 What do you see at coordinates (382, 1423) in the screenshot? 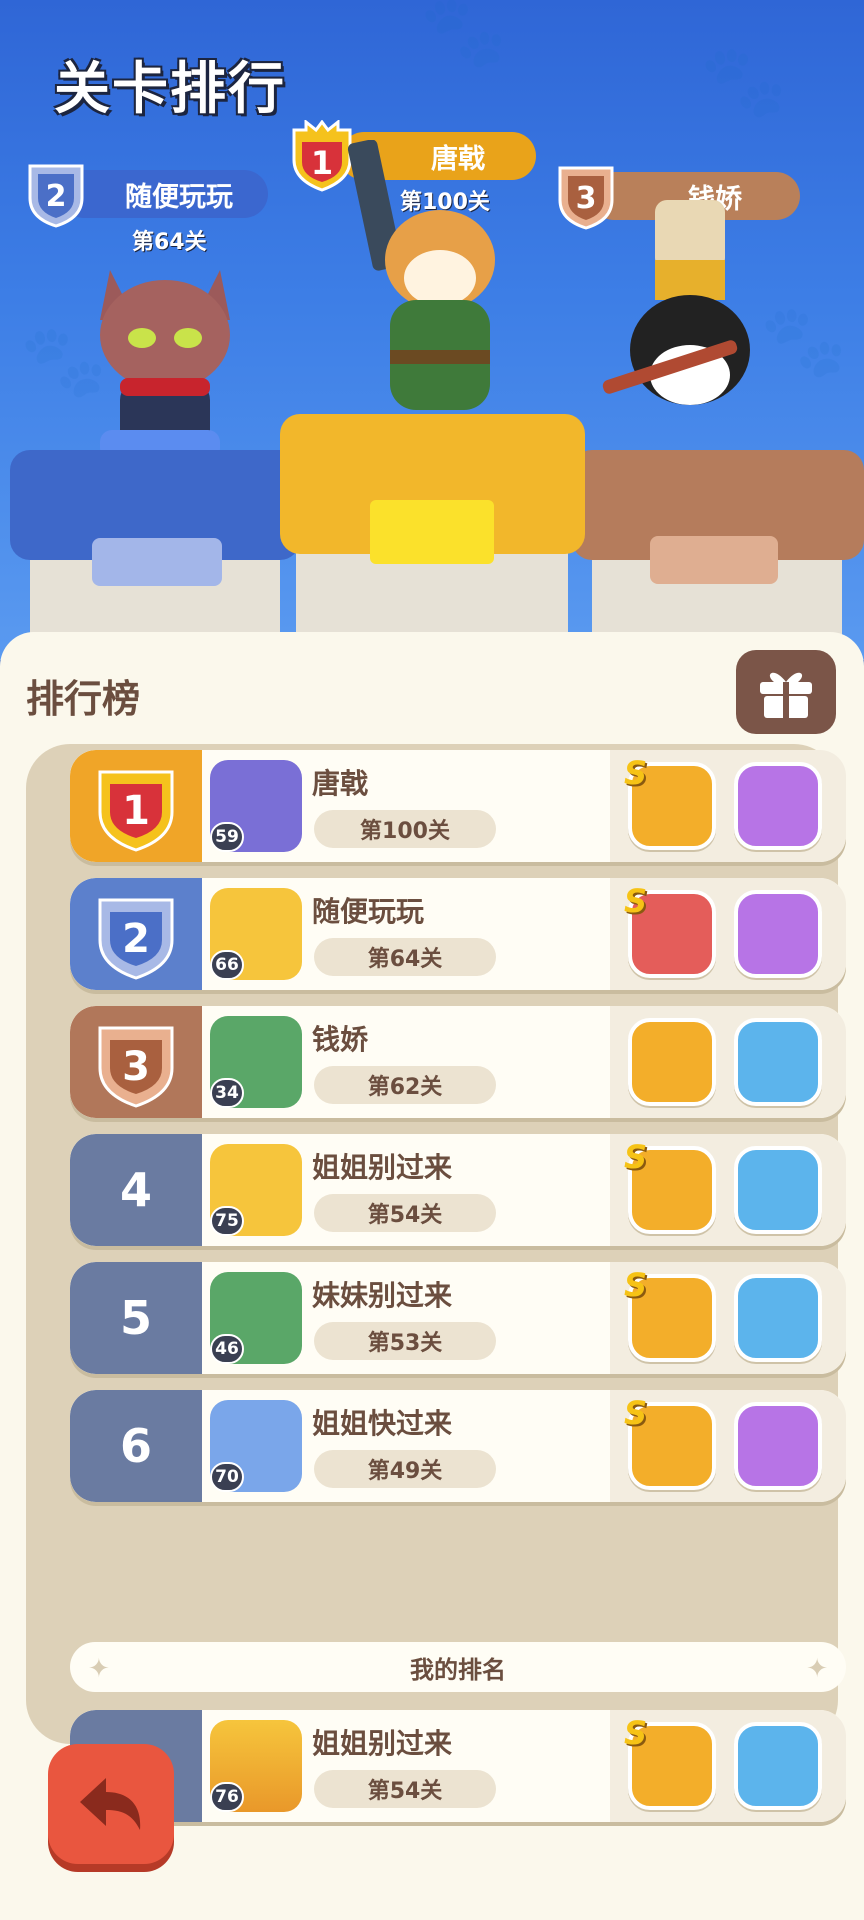
I see `player-name: 姐姐快过来` at bounding box center [382, 1423].